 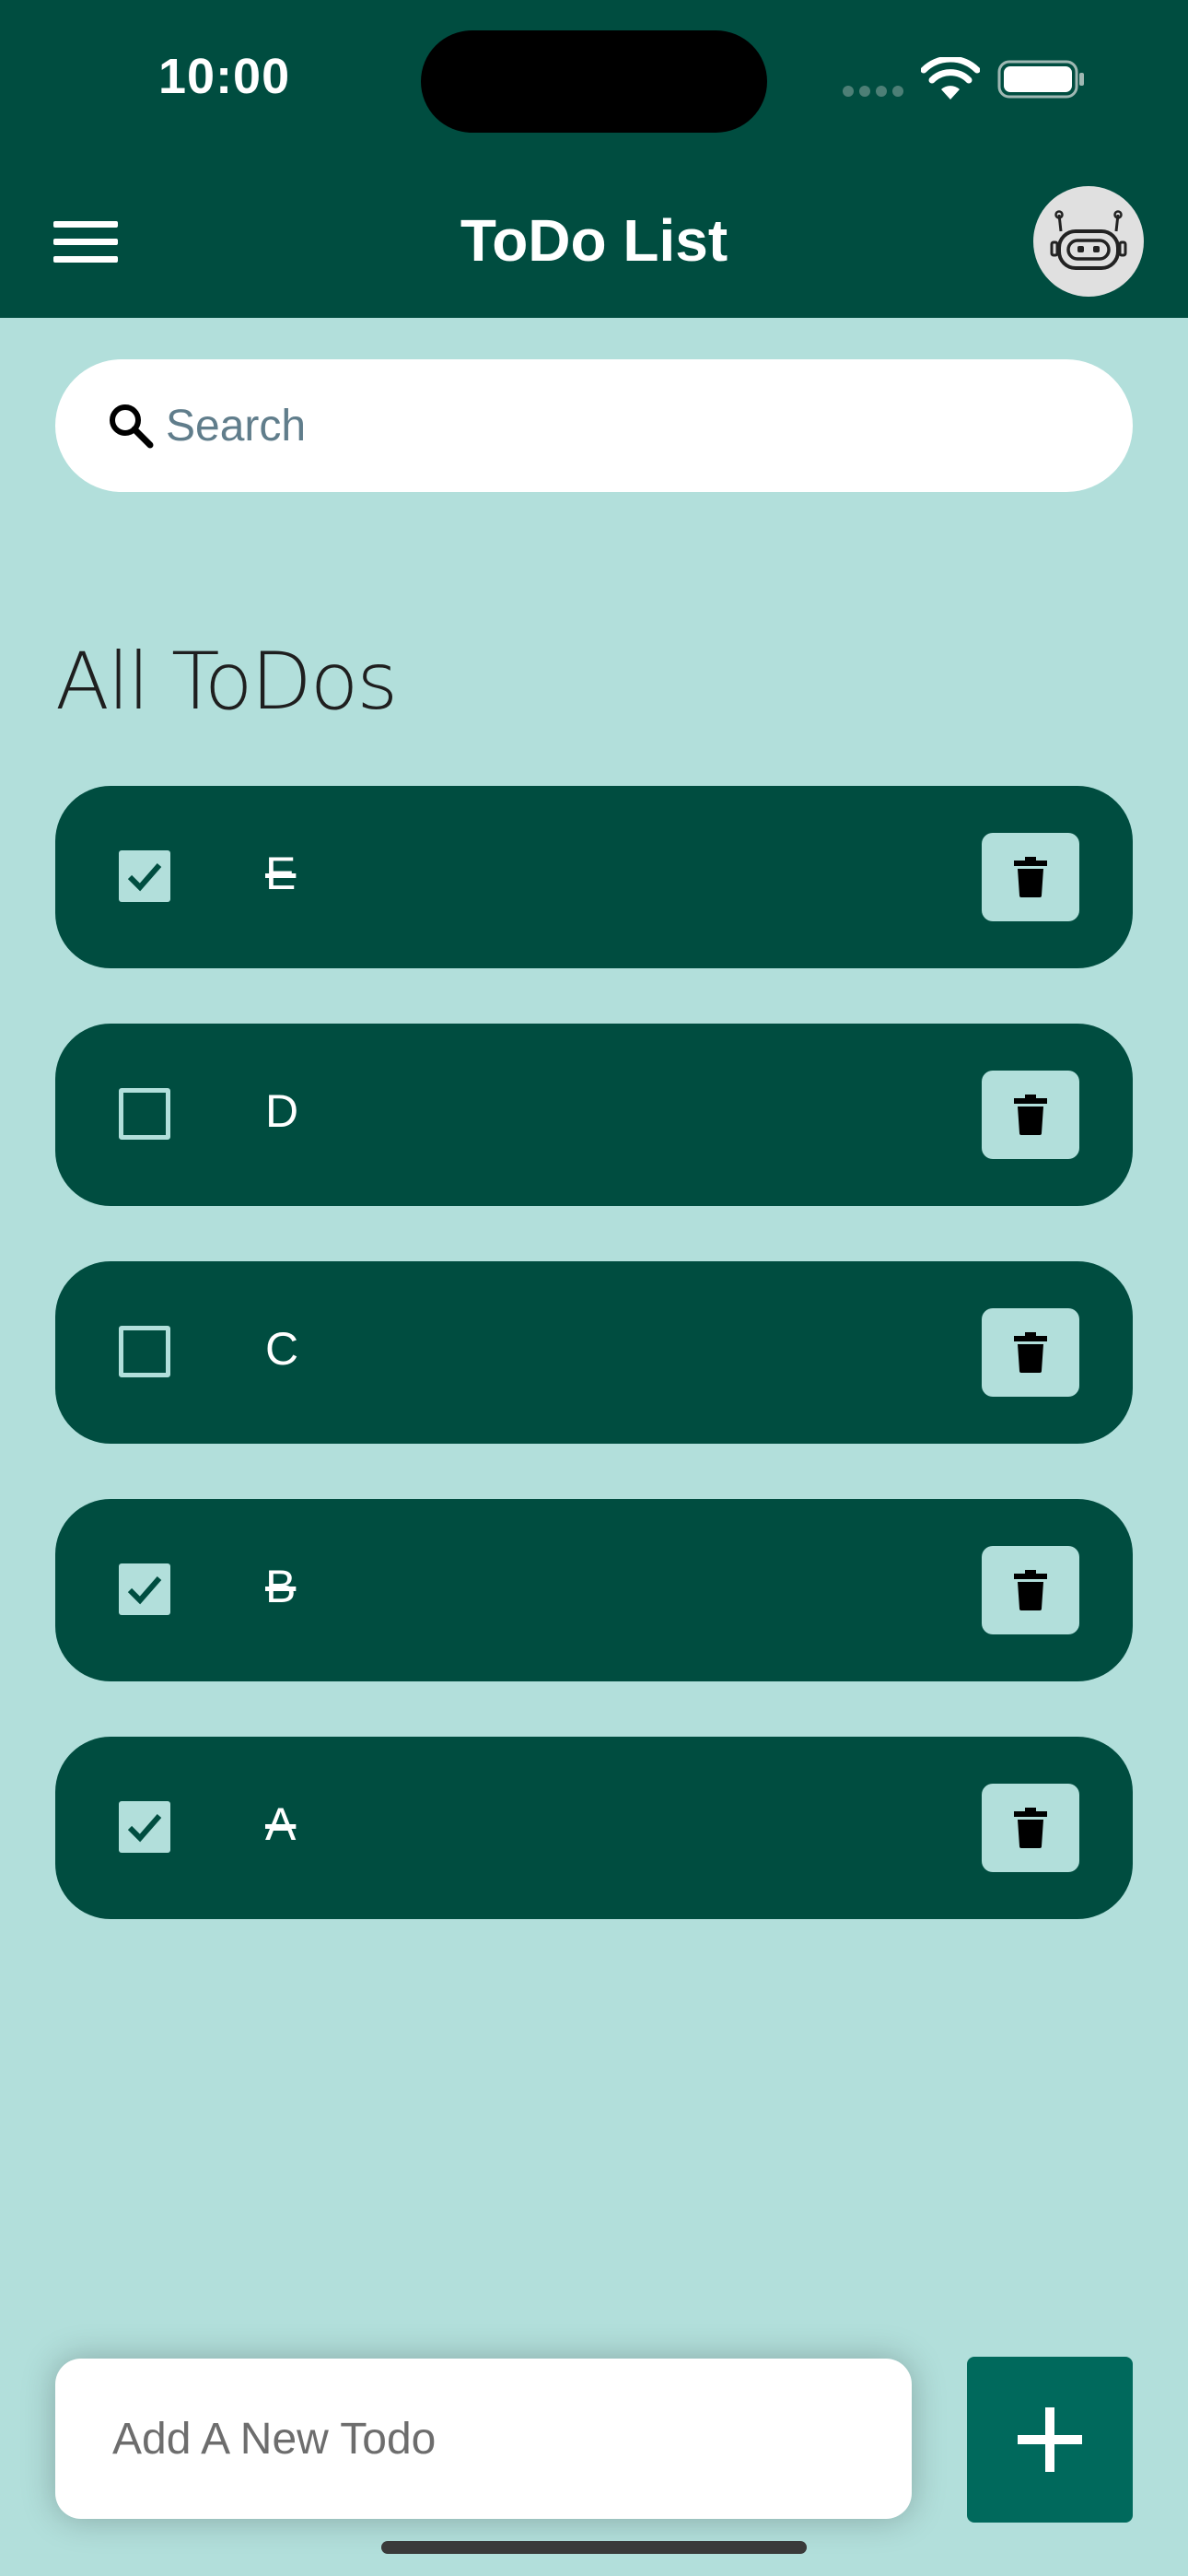 I want to click on todo-item: A, so click(x=594, y=1828).